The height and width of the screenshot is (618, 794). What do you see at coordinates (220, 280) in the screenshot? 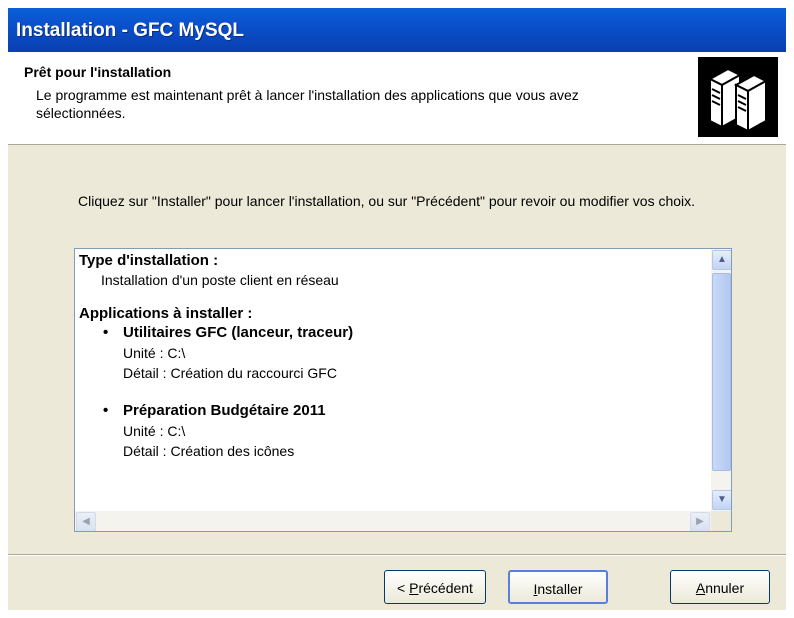
I see `install-type-value: Installation d'un poste client en réseau` at bounding box center [220, 280].